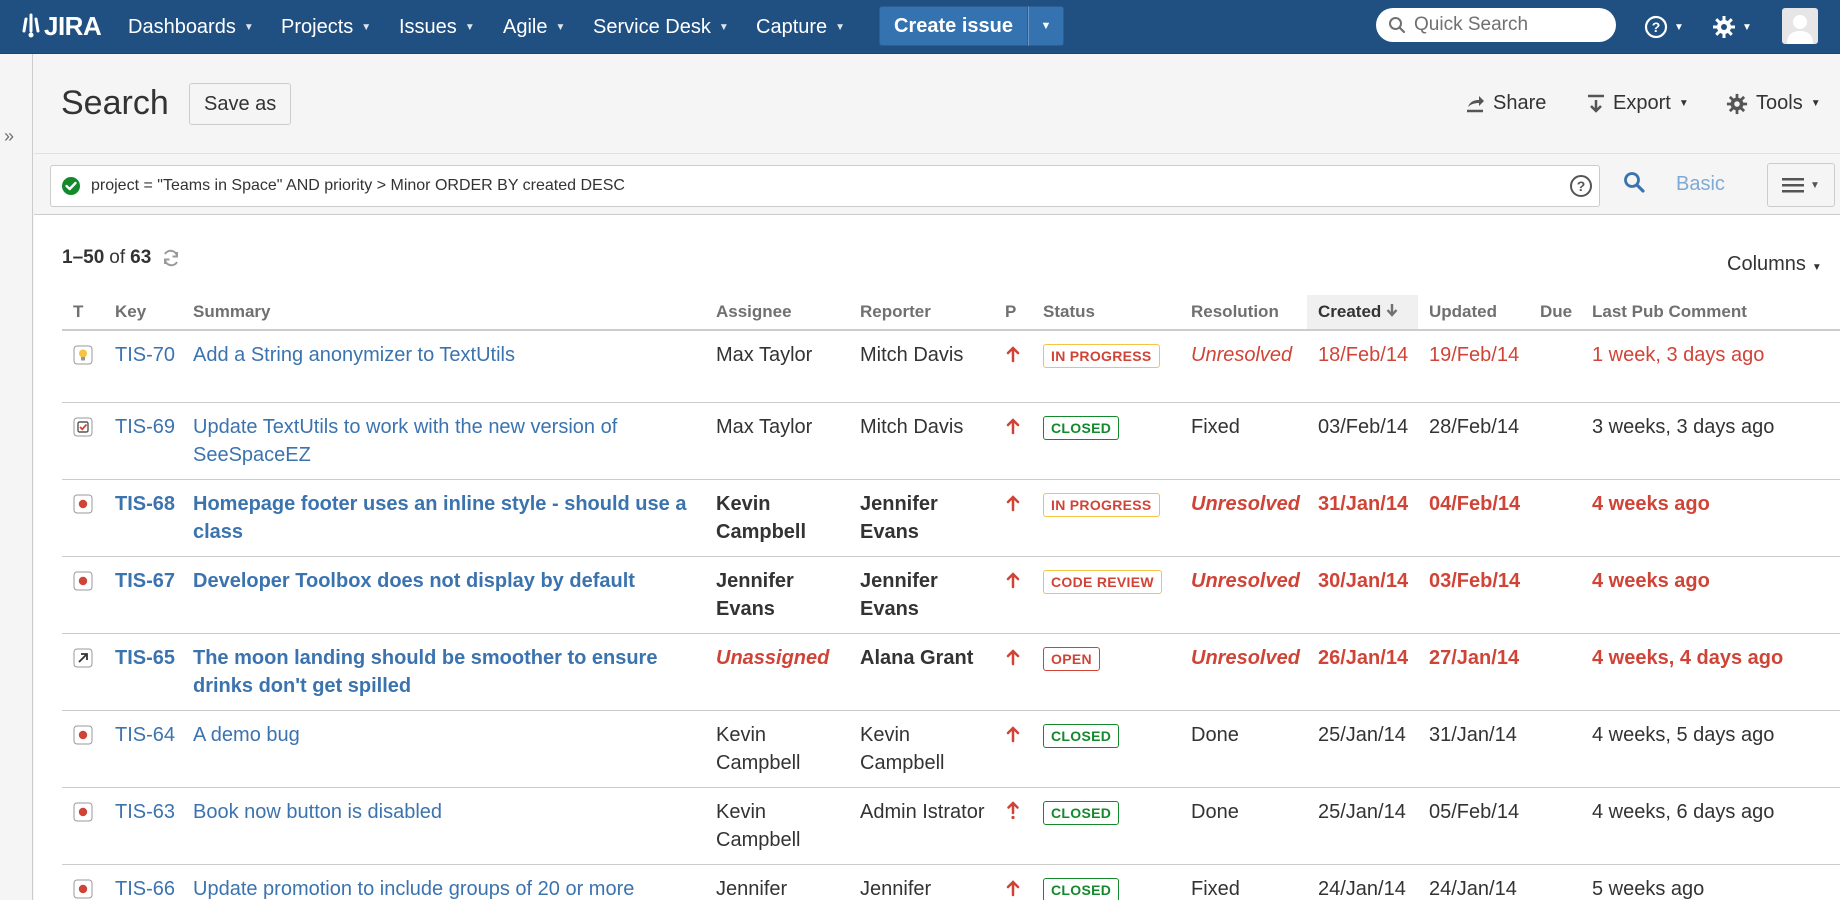  Describe the element at coordinates (1779, 103) in the screenshot. I see `tools-label: Tools` at that location.